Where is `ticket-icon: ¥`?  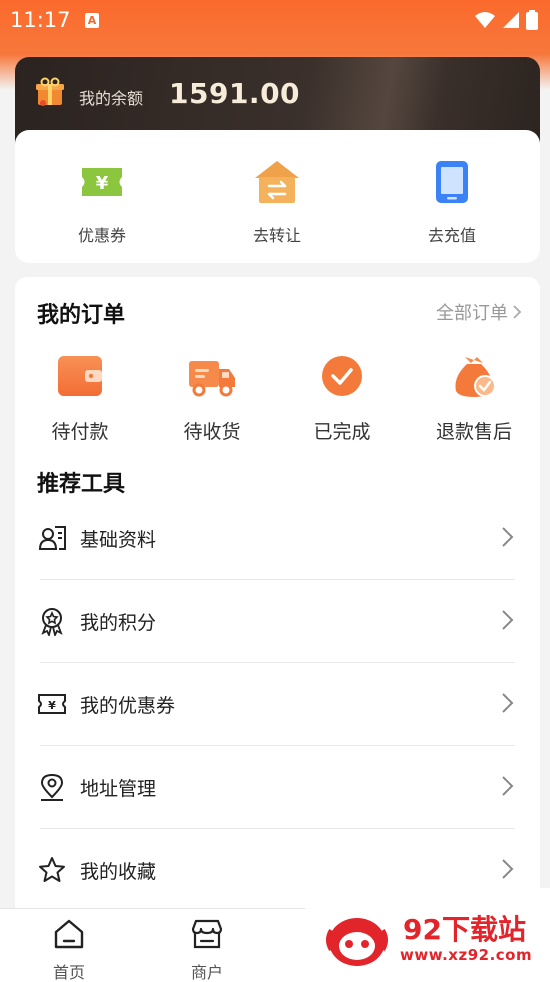 ticket-icon: ¥ is located at coordinates (52, 704).